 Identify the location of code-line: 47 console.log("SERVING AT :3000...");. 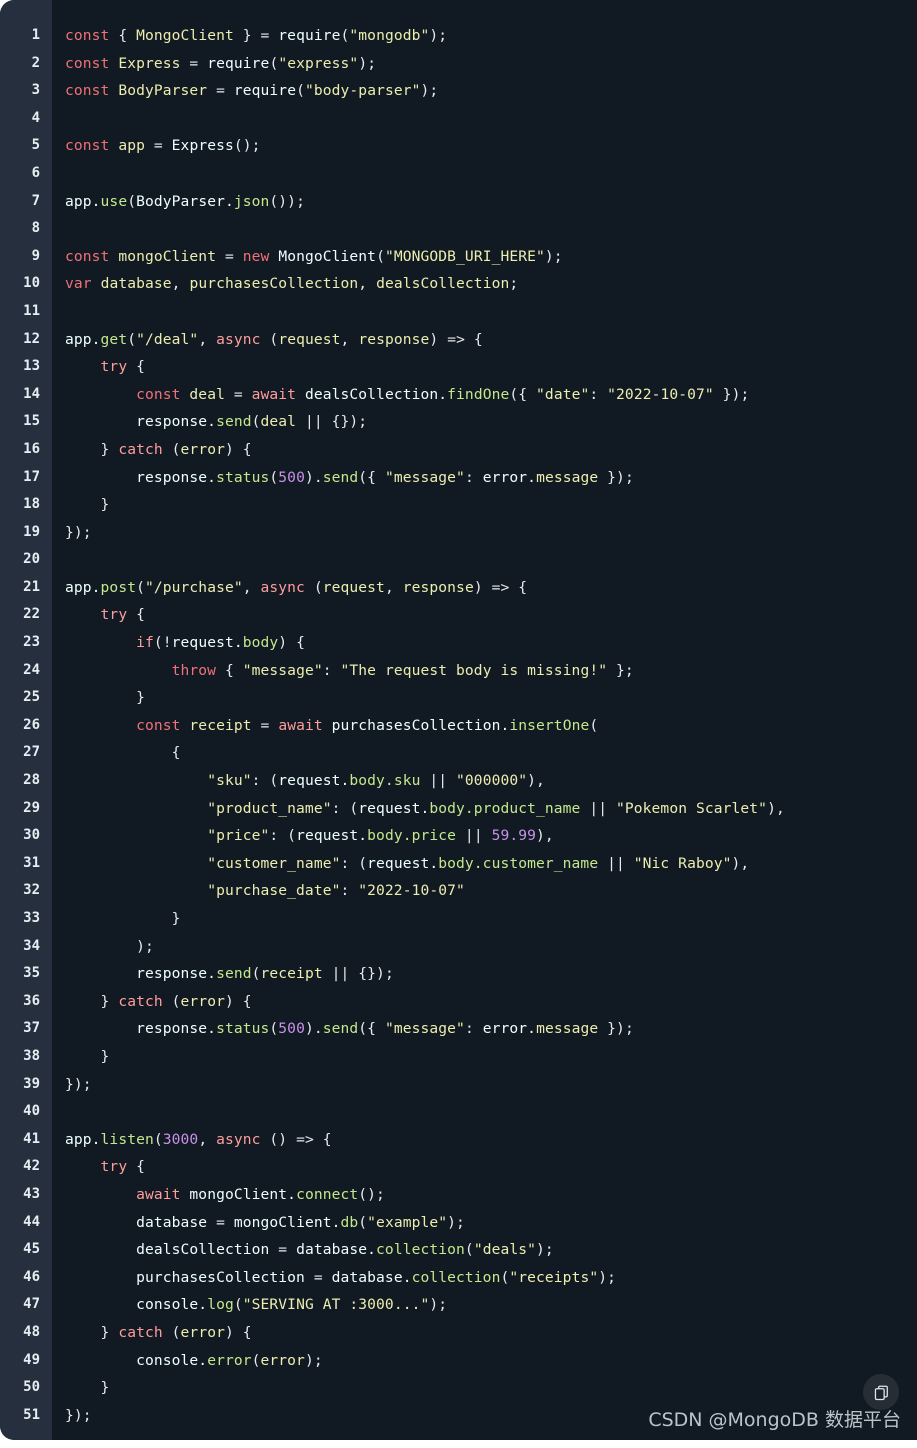
(458, 1305).